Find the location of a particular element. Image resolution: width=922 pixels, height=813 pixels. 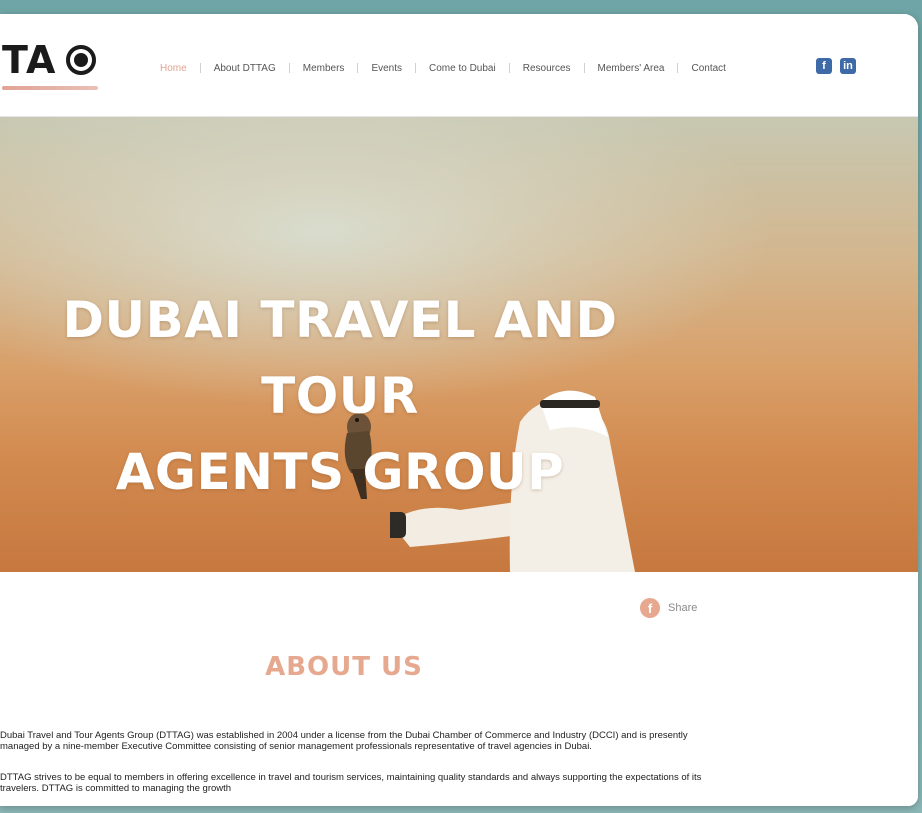

site-logo: TA is located at coordinates (52, 75).